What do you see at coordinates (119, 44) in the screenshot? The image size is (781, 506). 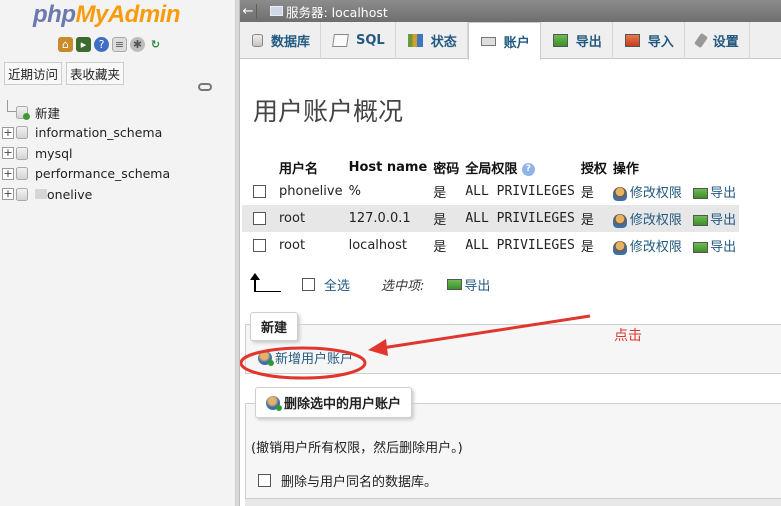 I see `documentation-icon: ≡` at bounding box center [119, 44].